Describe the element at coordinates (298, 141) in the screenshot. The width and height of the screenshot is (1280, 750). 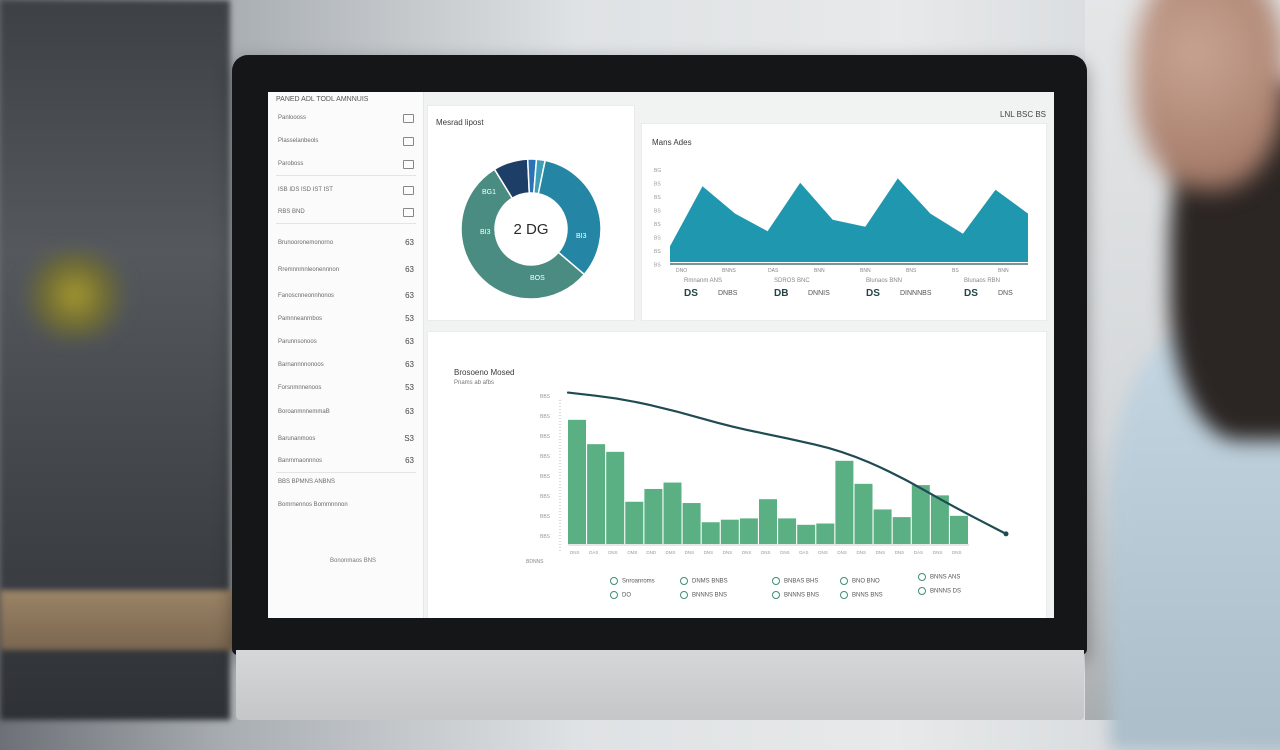
I see `sidebar-item-label: Plasselanbeols` at that location.